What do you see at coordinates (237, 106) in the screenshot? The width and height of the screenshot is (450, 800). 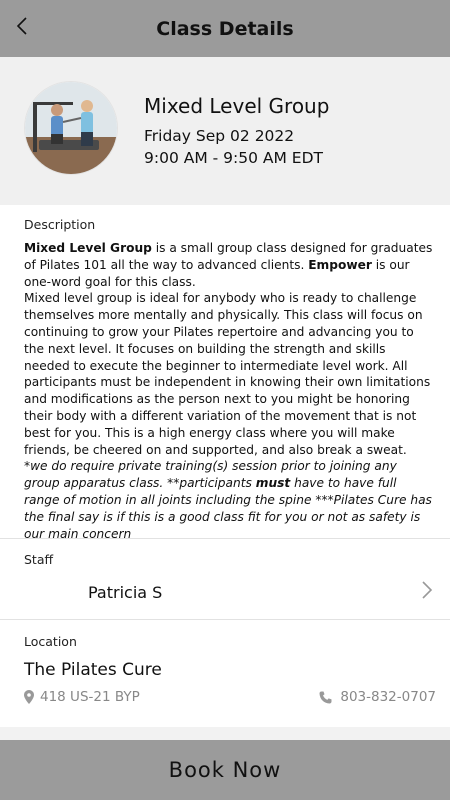 I see `class-name: Mixed Level Group` at bounding box center [237, 106].